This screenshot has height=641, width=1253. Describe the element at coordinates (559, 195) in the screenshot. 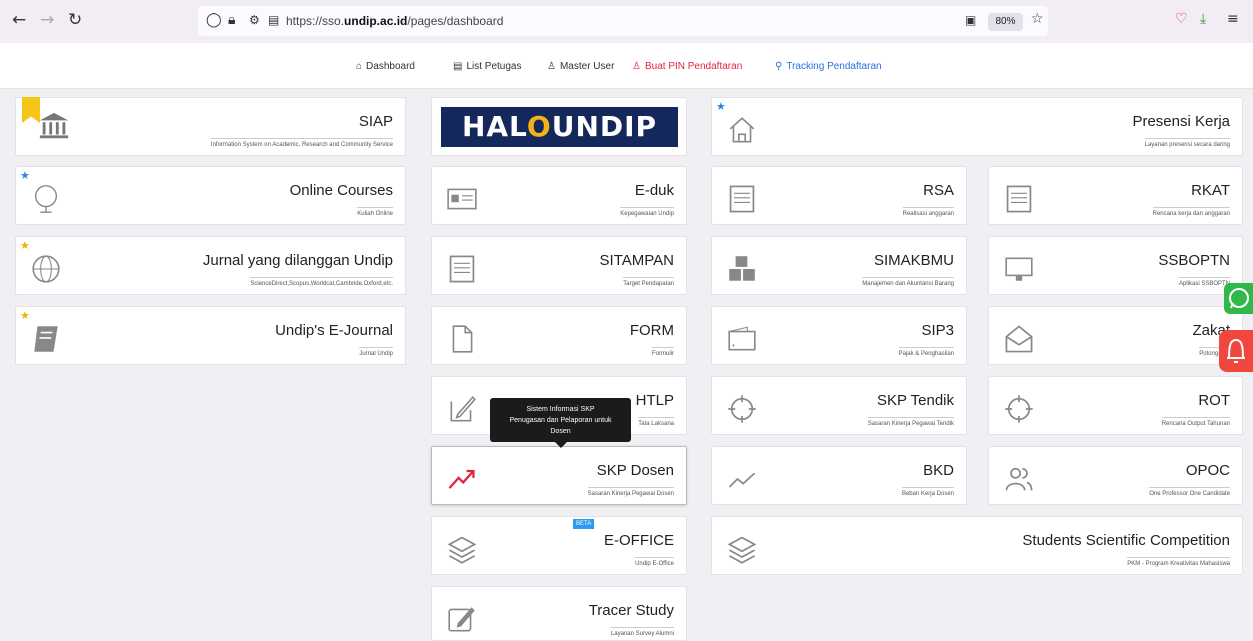

I see `card-eduk: E-duk Kepegawaian Undip` at that location.